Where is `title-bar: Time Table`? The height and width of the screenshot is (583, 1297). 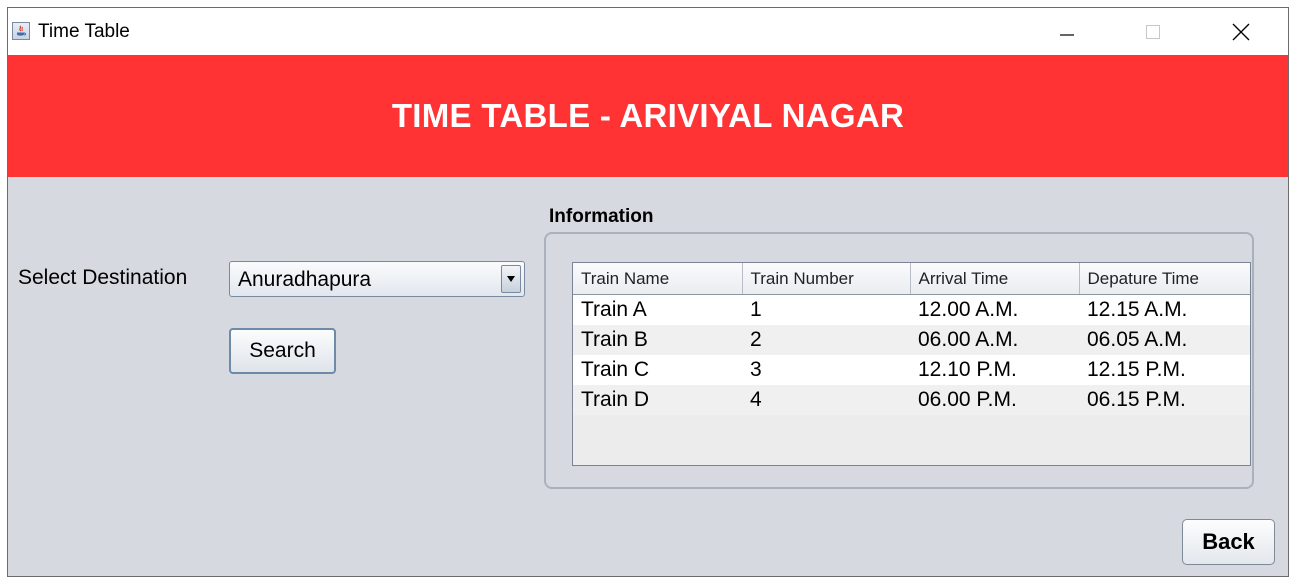 title-bar: Time Table is located at coordinates (648, 31).